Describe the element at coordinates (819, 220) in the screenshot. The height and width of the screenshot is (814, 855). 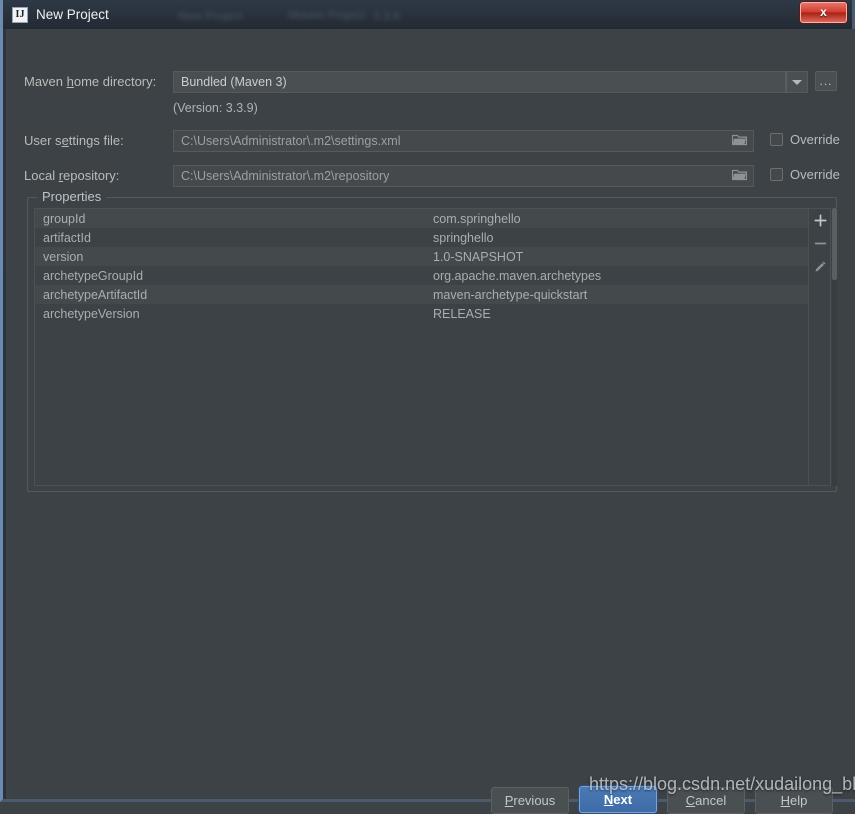
I see `add-property-button` at that location.